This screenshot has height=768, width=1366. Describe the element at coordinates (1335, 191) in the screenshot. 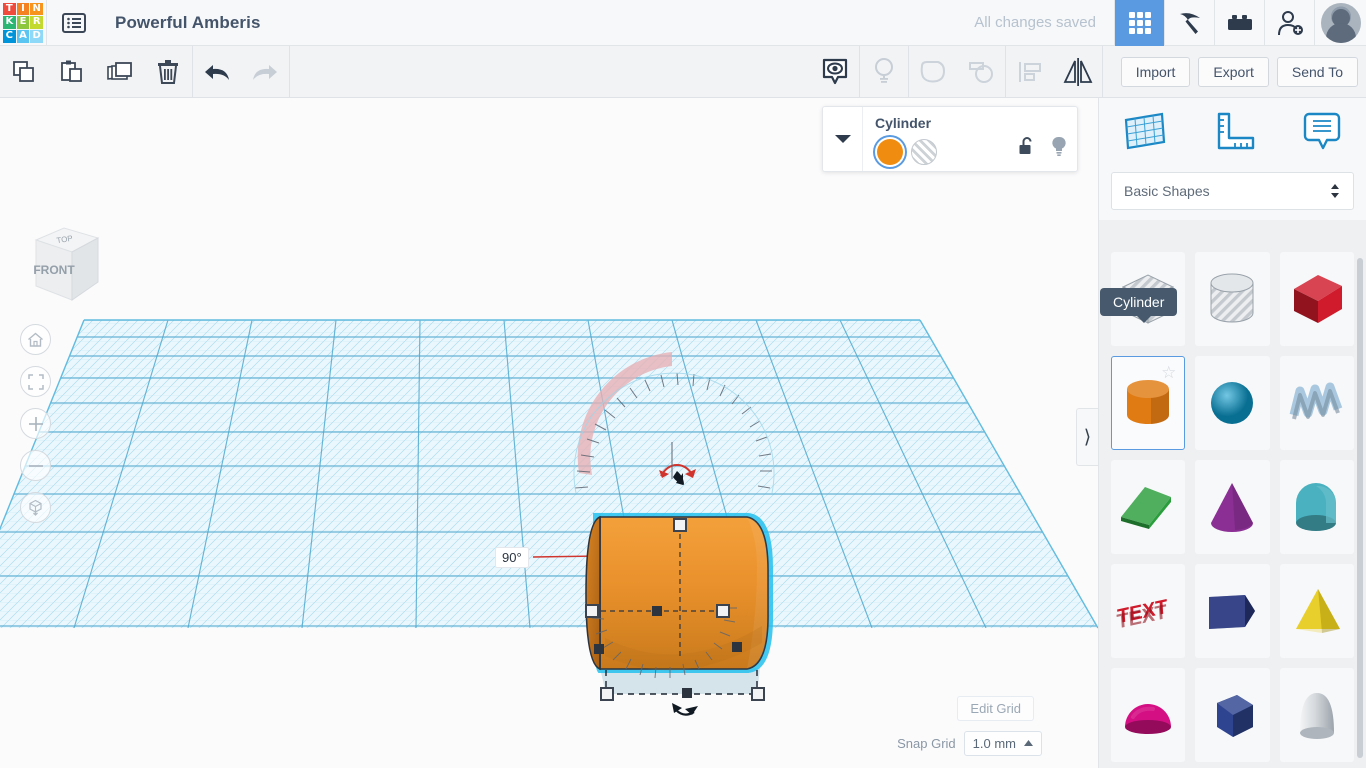

I see `updown-caret-icon` at that location.